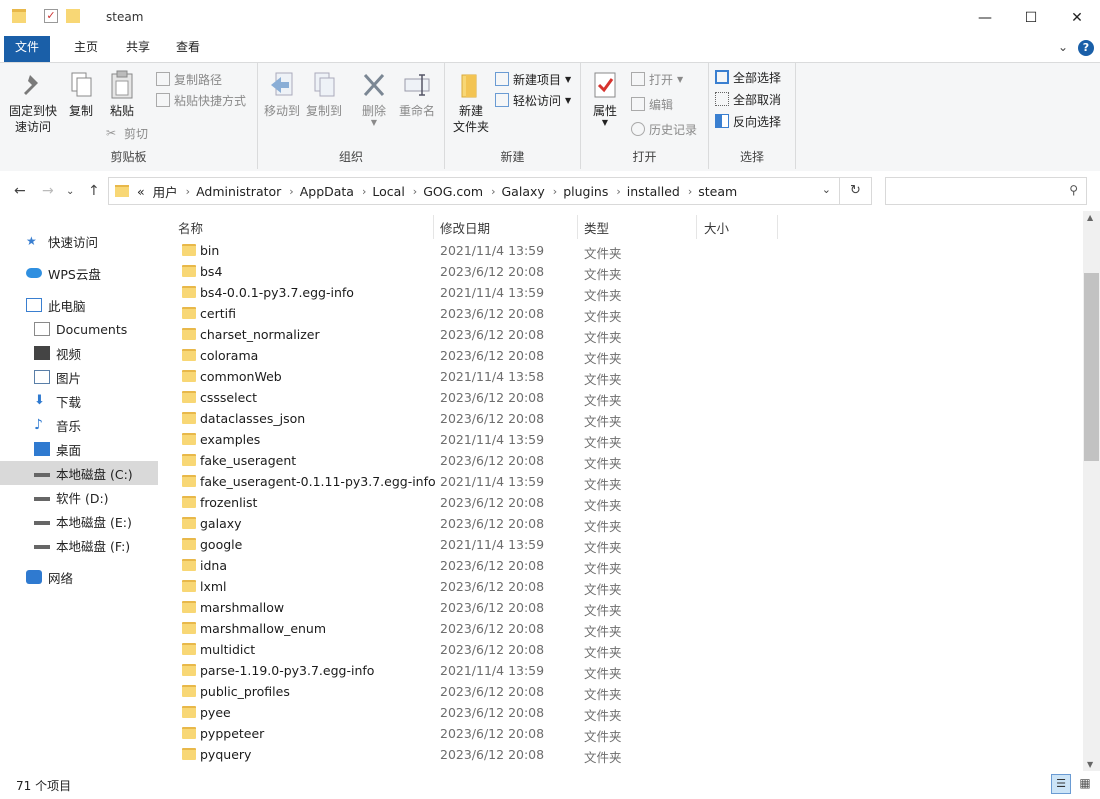 This screenshot has height=799, width=1100. I want to click on table-row: marshmallow_enum 2023/6/12 20:08 文件夹, so click(624, 628).